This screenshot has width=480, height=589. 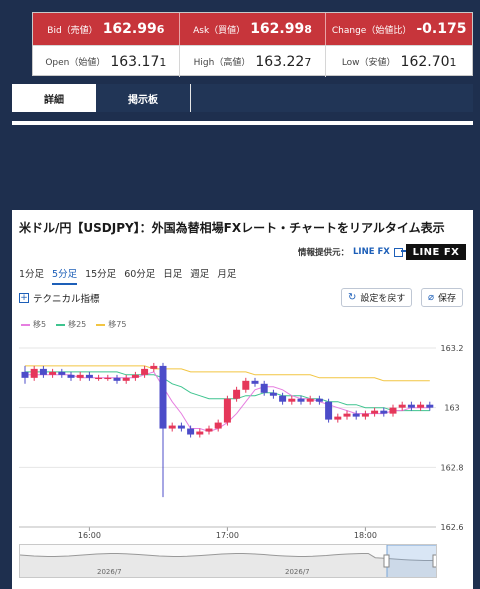 I want to click on open-label: Open（始値）, so click(x=75, y=63).